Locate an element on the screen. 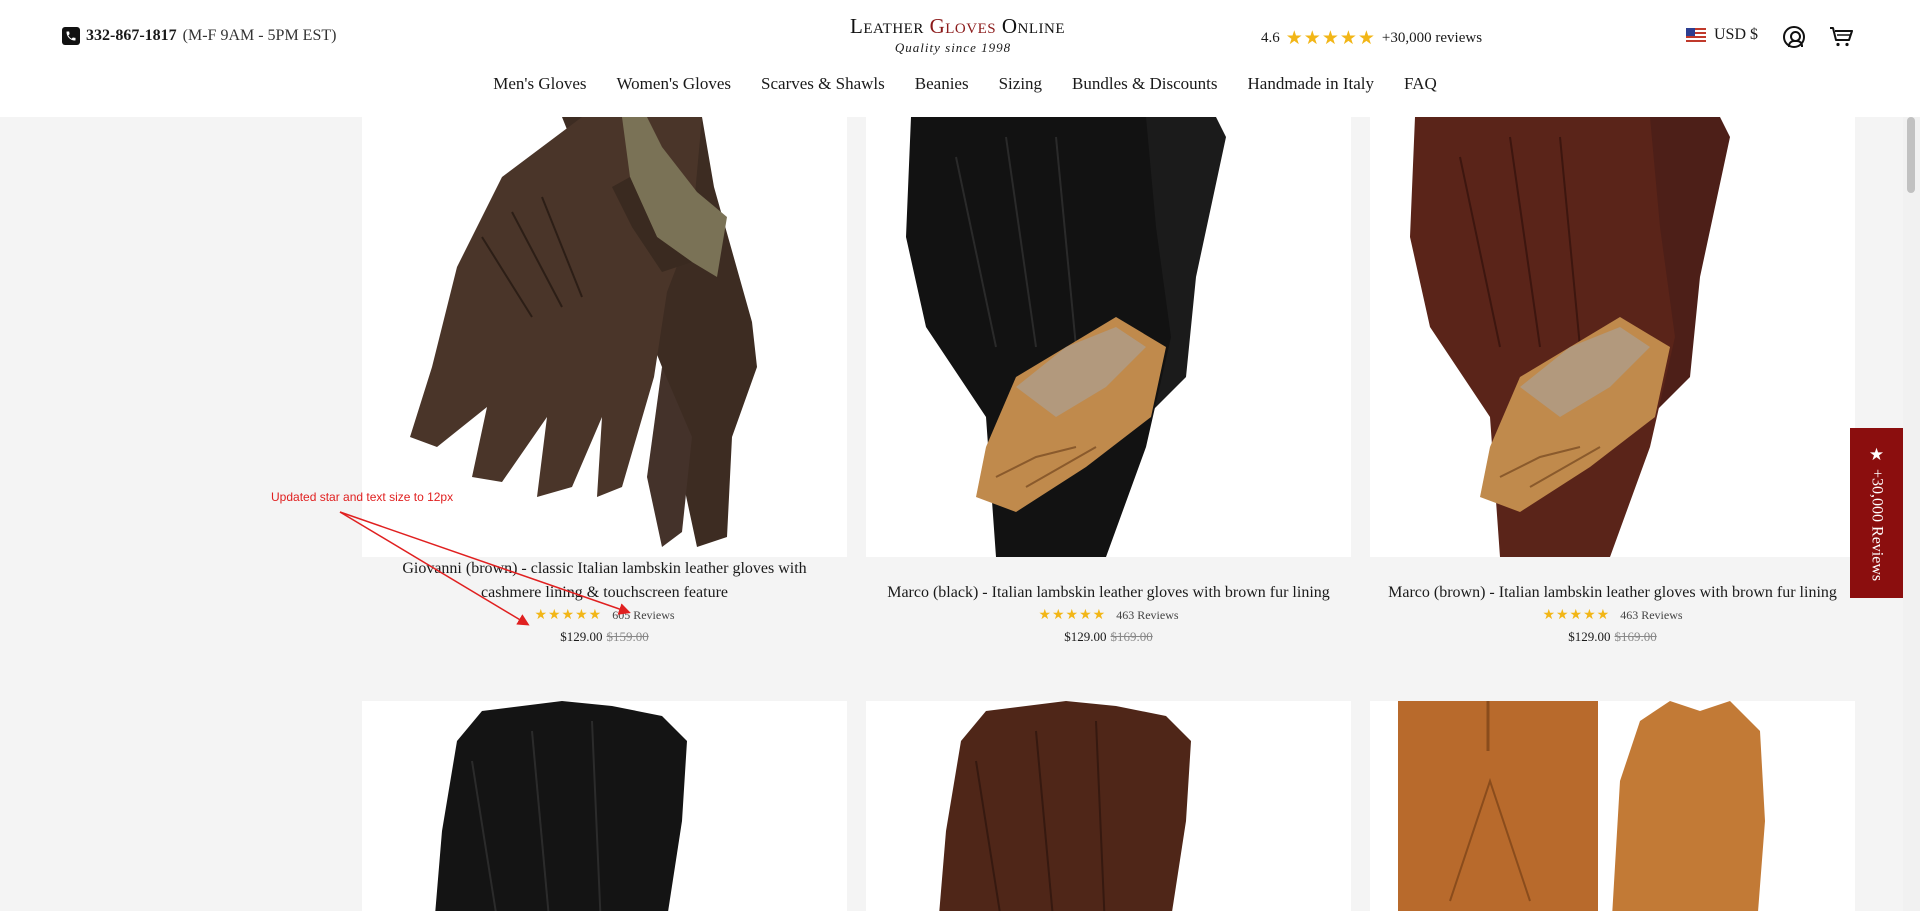  scrollbar-thumb is located at coordinates (1911, 155).